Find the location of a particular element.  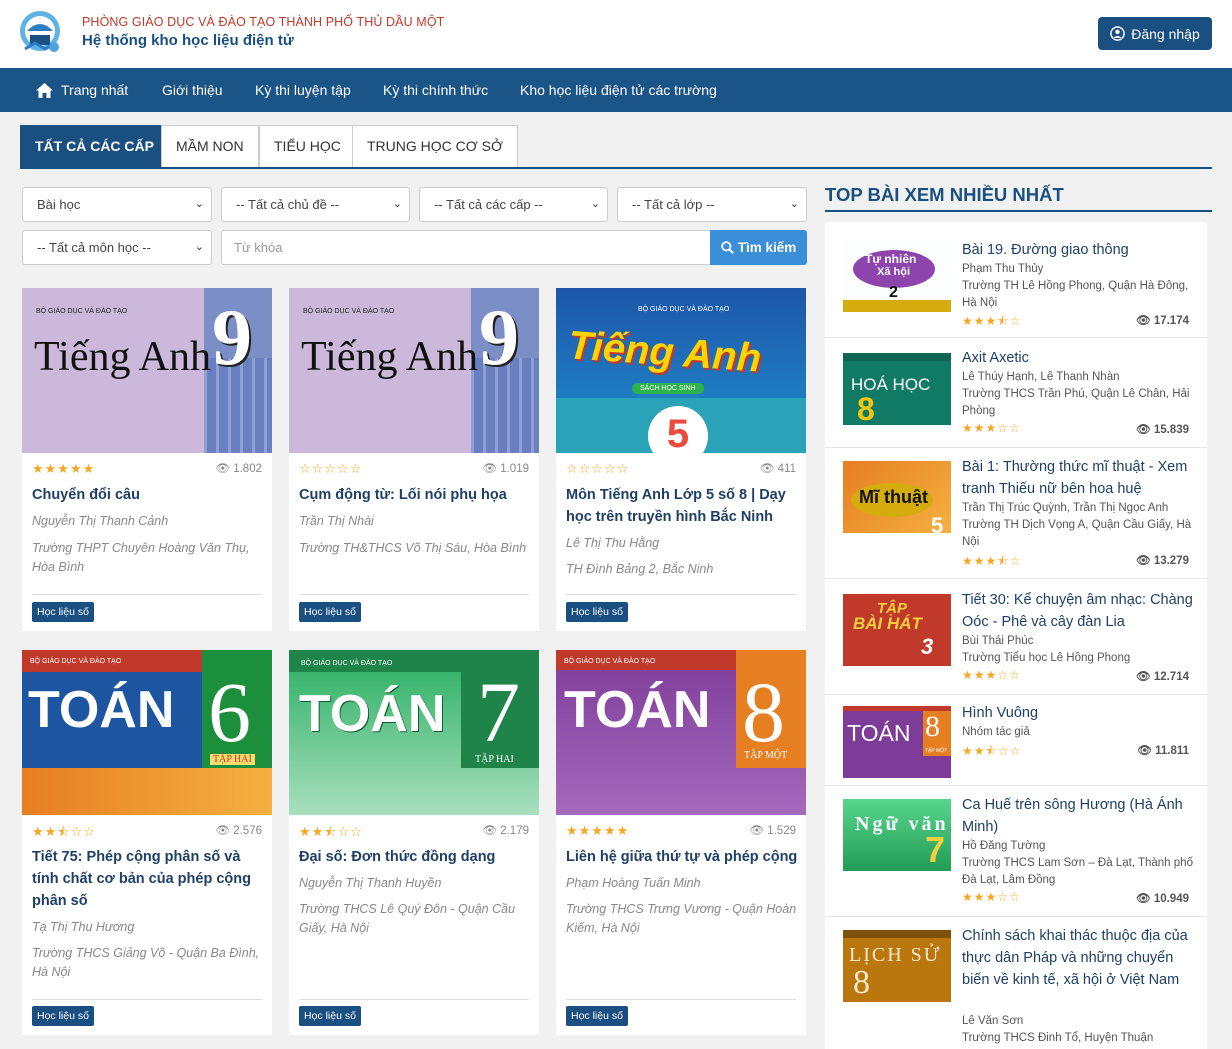

lesson-title: Liên hệ giữa thứ tự và phép cộng is located at coordinates (682, 857).